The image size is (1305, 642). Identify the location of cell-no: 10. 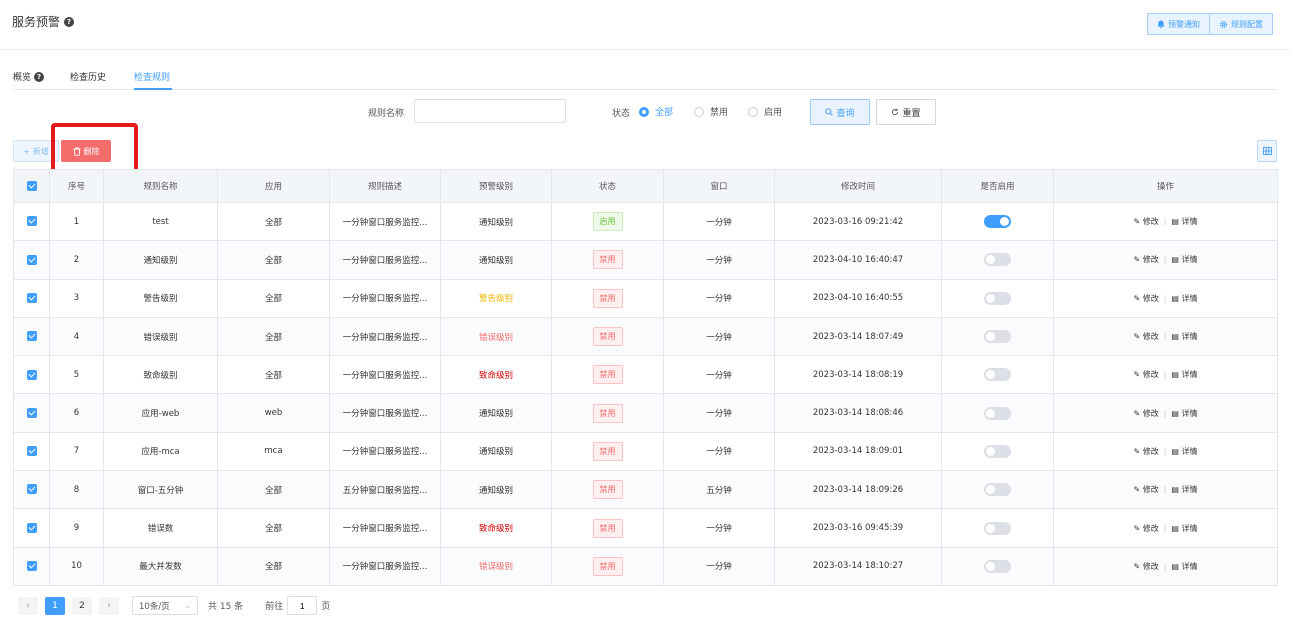
(76, 566).